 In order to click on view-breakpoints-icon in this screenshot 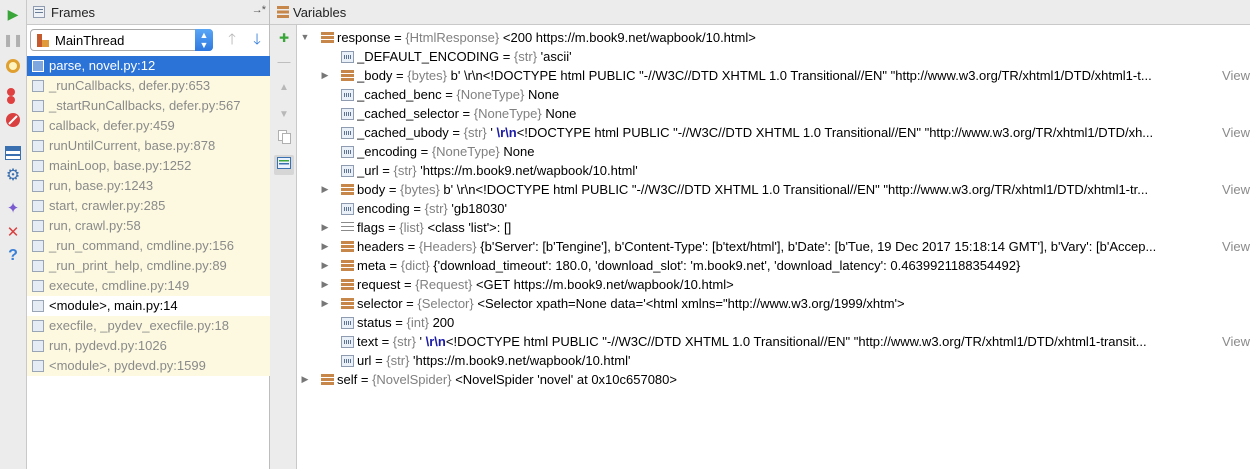, I will do `click(13, 96)`.